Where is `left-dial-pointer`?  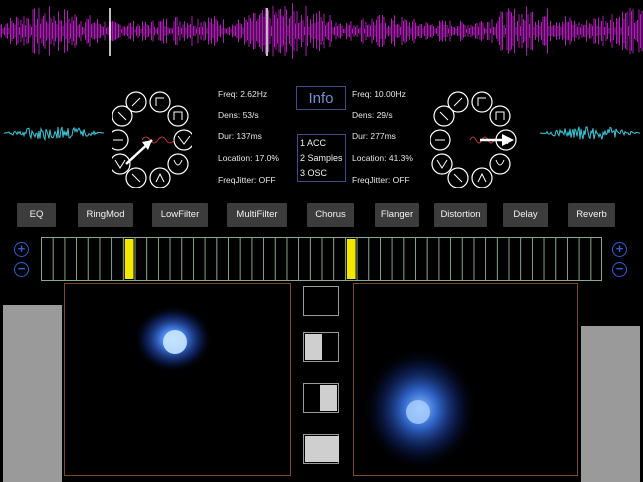
left-dial-pointer is located at coordinates (139, 152).